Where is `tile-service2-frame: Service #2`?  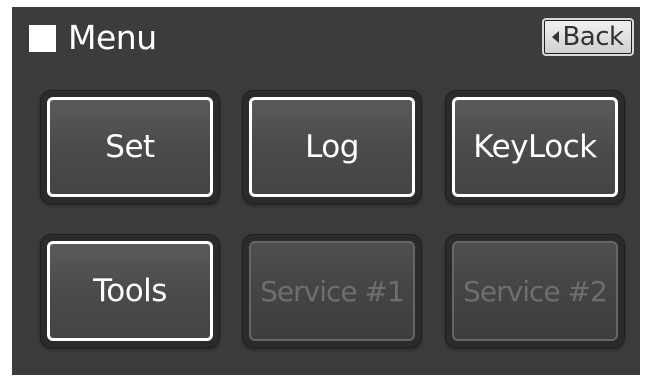
tile-service2-frame: Service #2 is located at coordinates (535, 291).